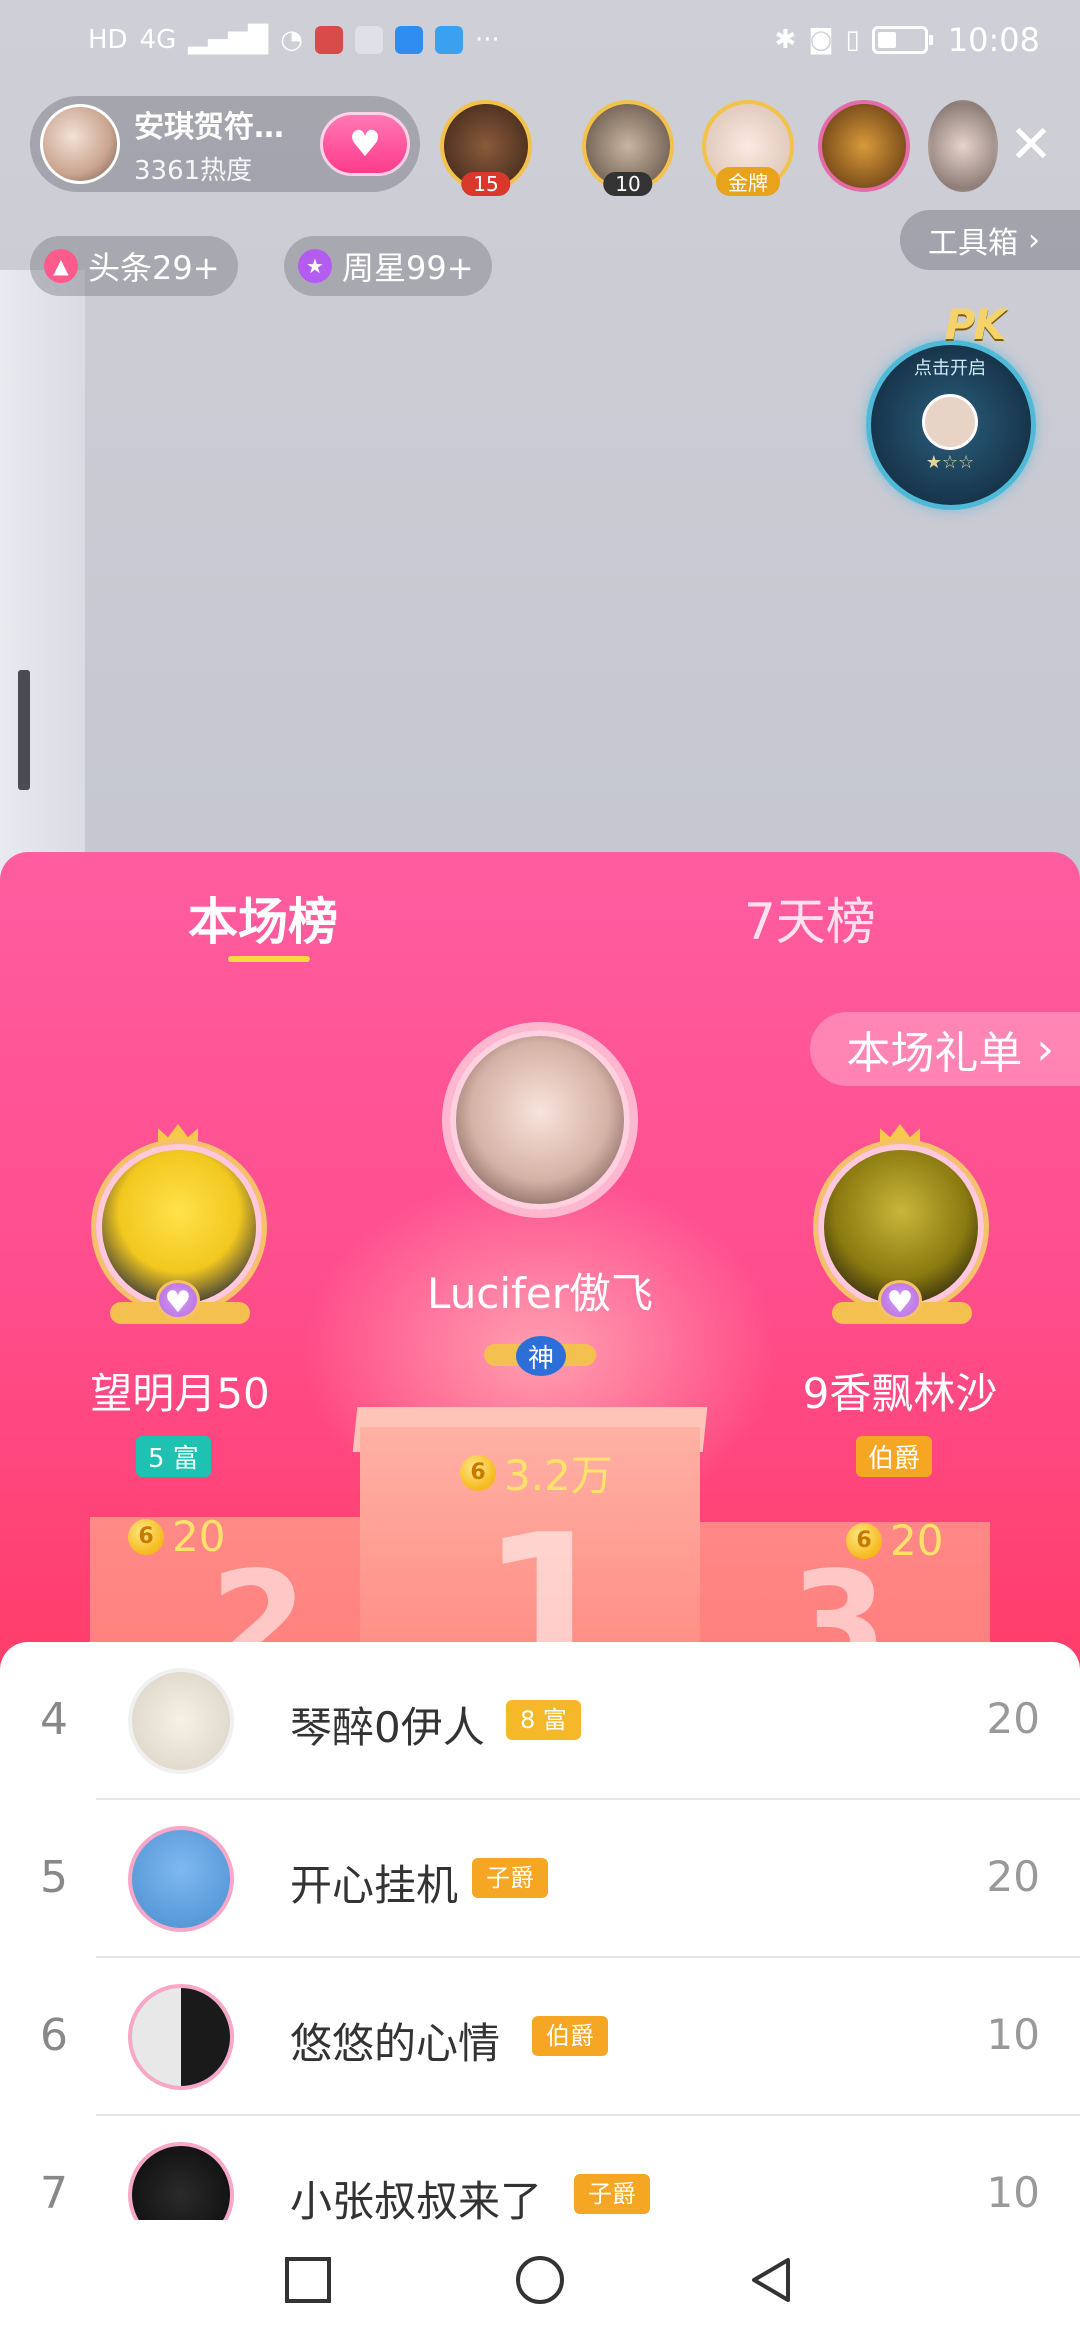  What do you see at coordinates (486, 184) in the screenshot?
I see `viewer-badge: 15` at bounding box center [486, 184].